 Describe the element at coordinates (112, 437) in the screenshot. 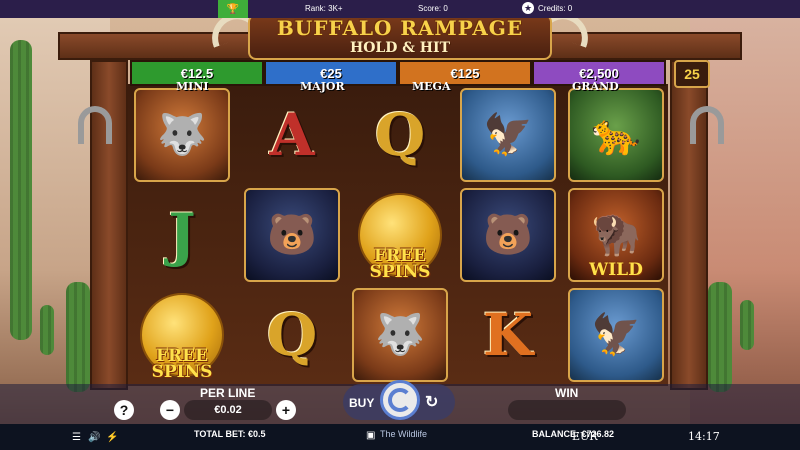

I see `turbo-icon: ⚡` at that location.